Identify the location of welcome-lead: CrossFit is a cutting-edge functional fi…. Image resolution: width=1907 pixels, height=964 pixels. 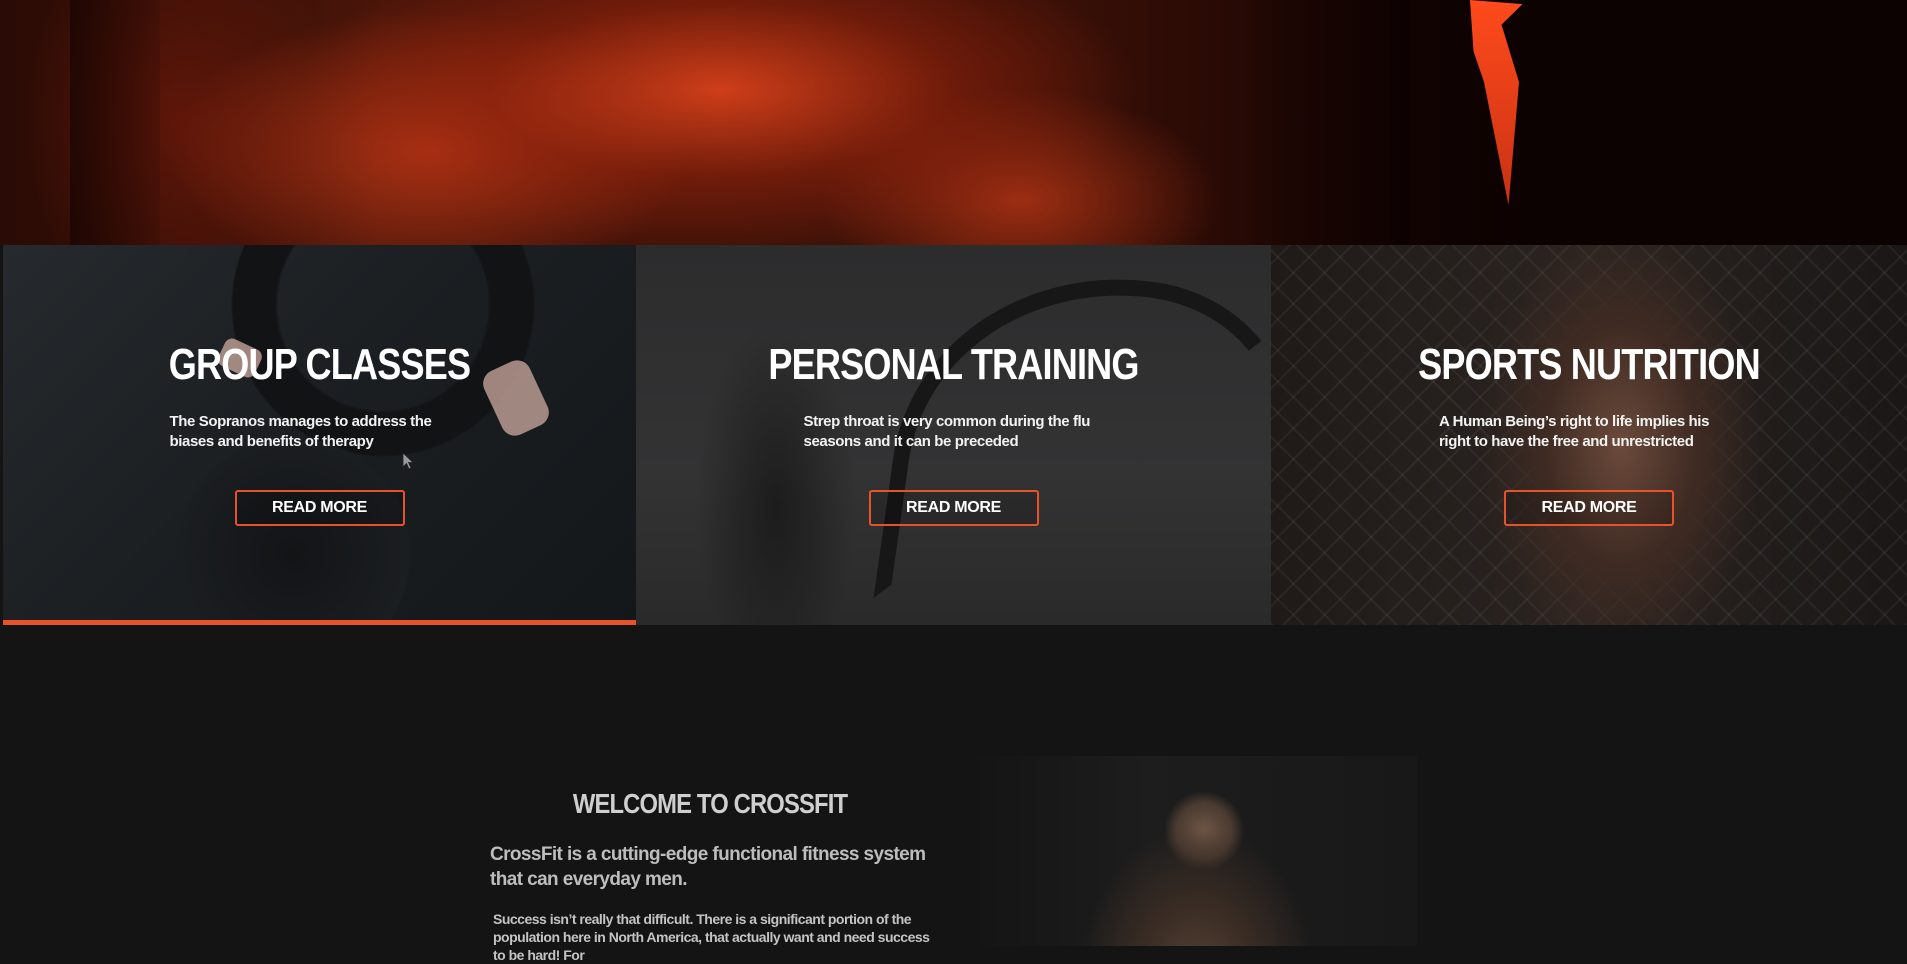
(708, 867).